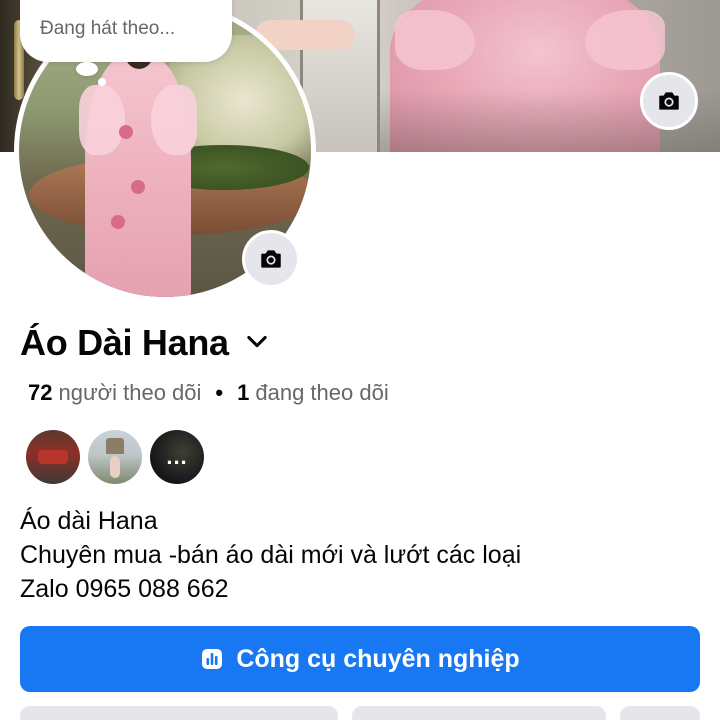  Describe the element at coordinates (257, 343) in the screenshot. I see `chevron-down-icon` at that location.